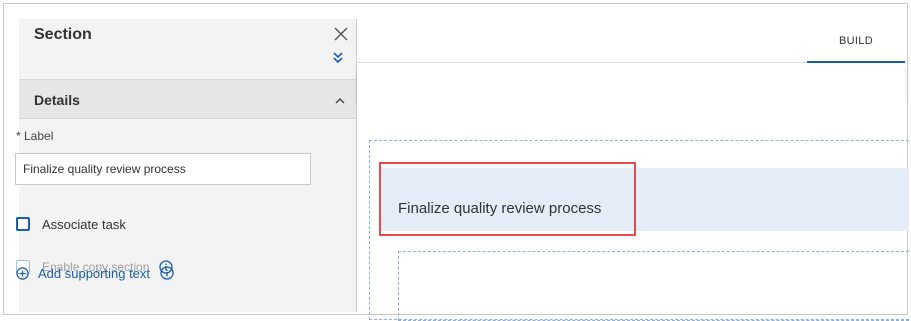  Describe the element at coordinates (94, 273) in the screenshot. I see `add-supporting-text-label: Add supporting text` at that location.